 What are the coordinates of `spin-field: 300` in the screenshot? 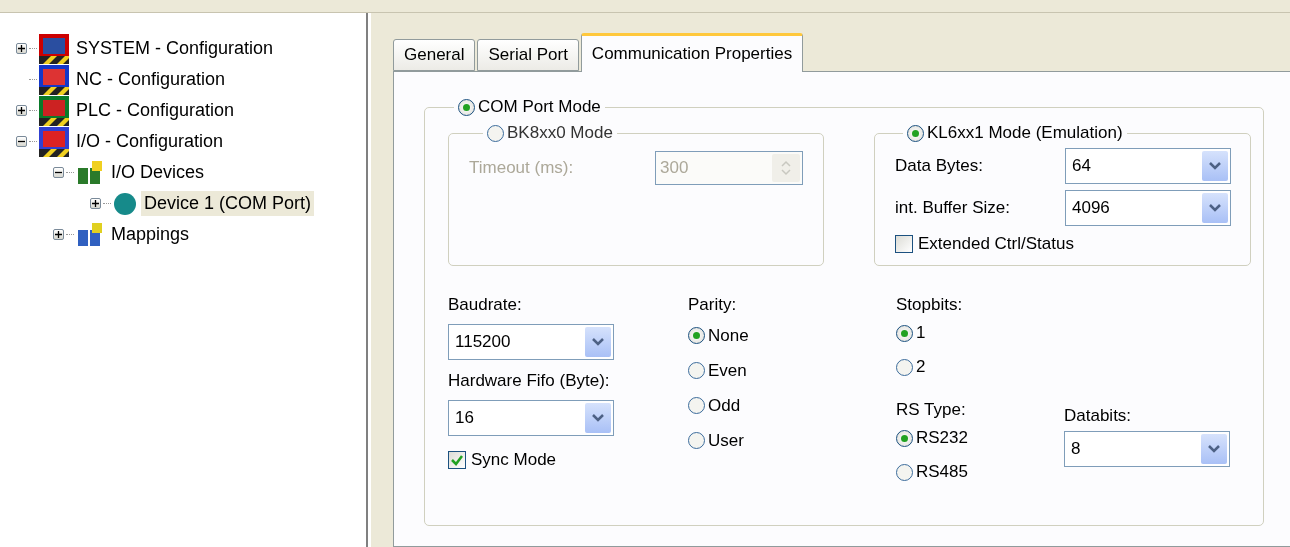 It's located at (729, 167).